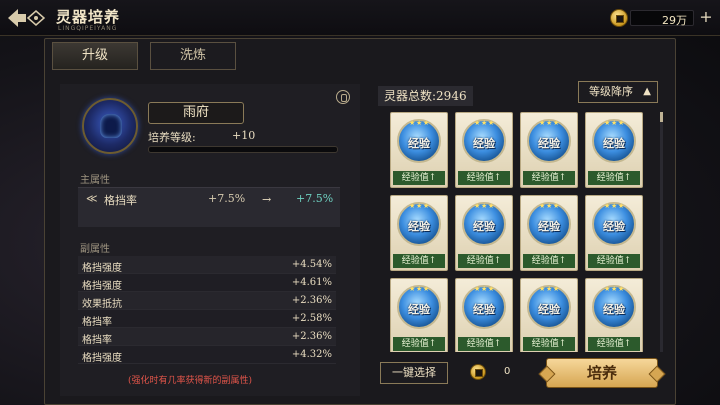 The image size is (720, 405). What do you see at coordinates (507, 371) in the screenshot?
I see `cultivate-cost: 0` at bounding box center [507, 371].